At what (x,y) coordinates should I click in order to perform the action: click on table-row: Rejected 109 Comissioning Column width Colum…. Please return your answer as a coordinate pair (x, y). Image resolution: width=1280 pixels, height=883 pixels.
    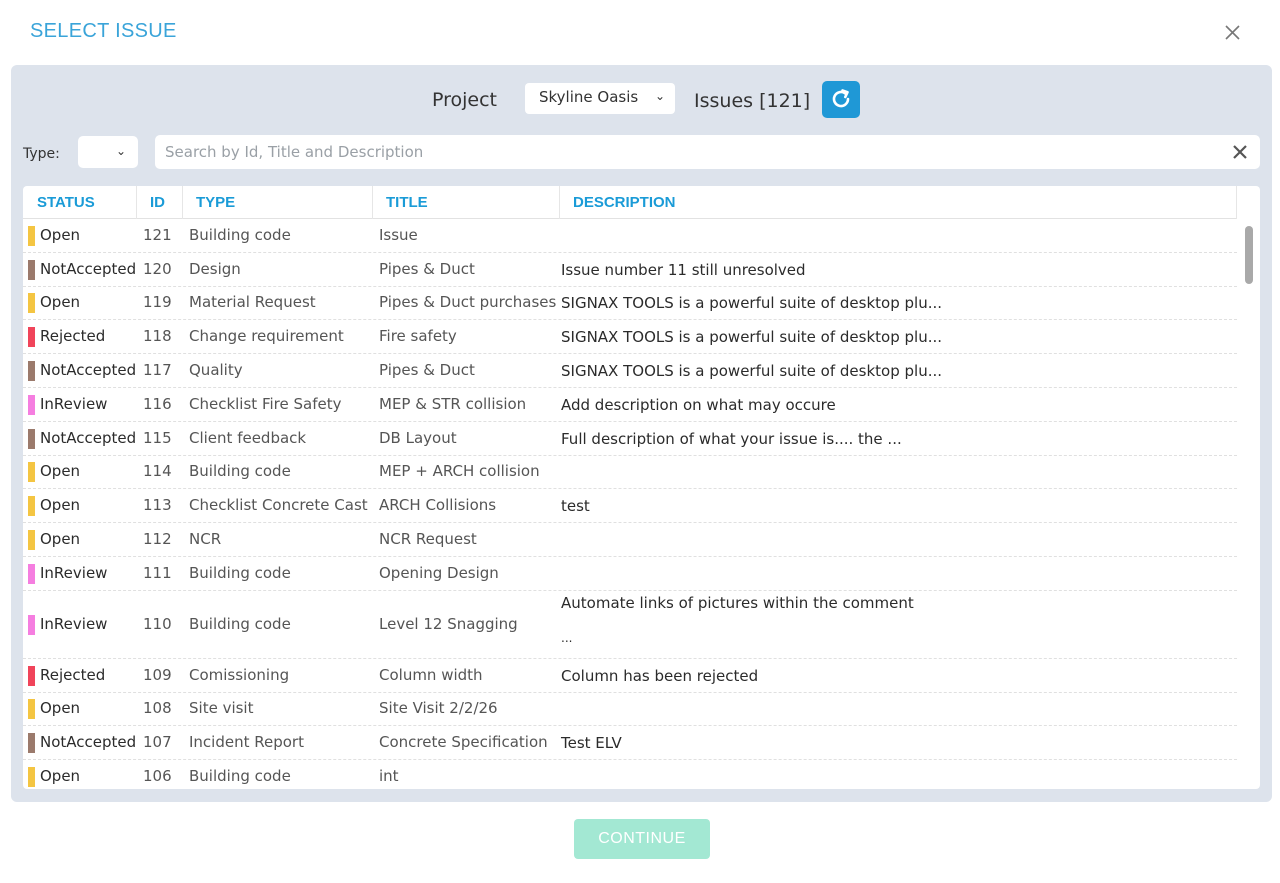
    Looking at the image, I should click on (630, 676).